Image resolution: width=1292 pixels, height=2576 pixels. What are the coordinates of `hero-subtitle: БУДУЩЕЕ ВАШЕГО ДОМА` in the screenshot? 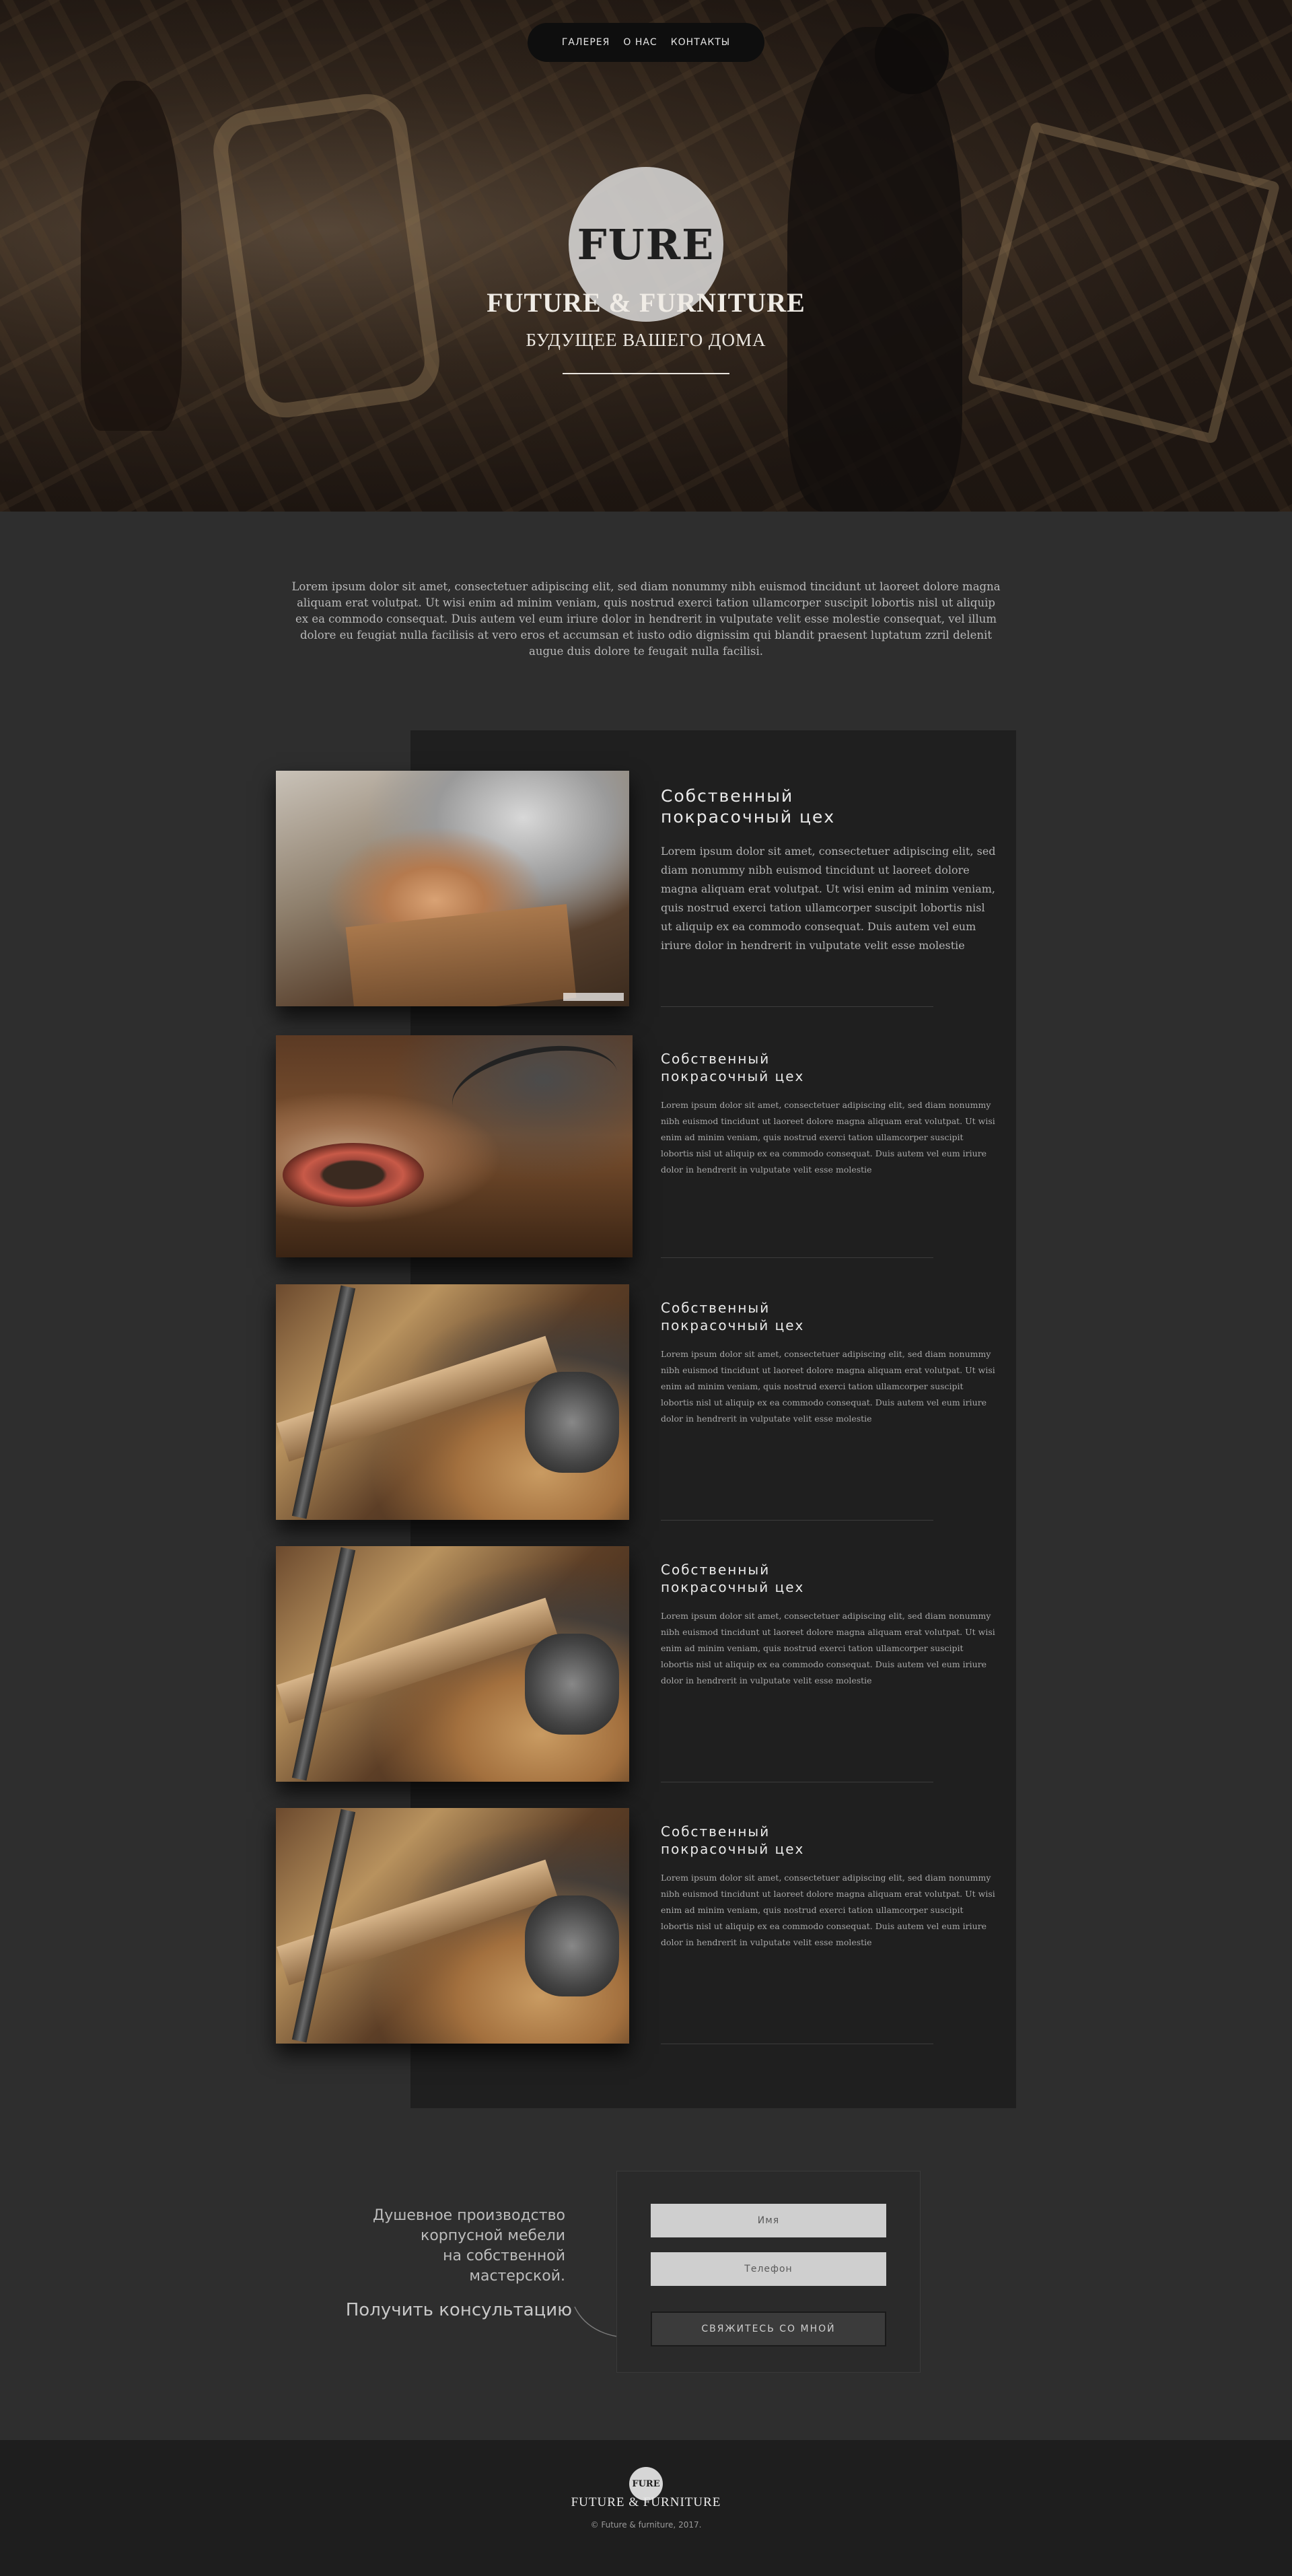 It's located at (646, 340).